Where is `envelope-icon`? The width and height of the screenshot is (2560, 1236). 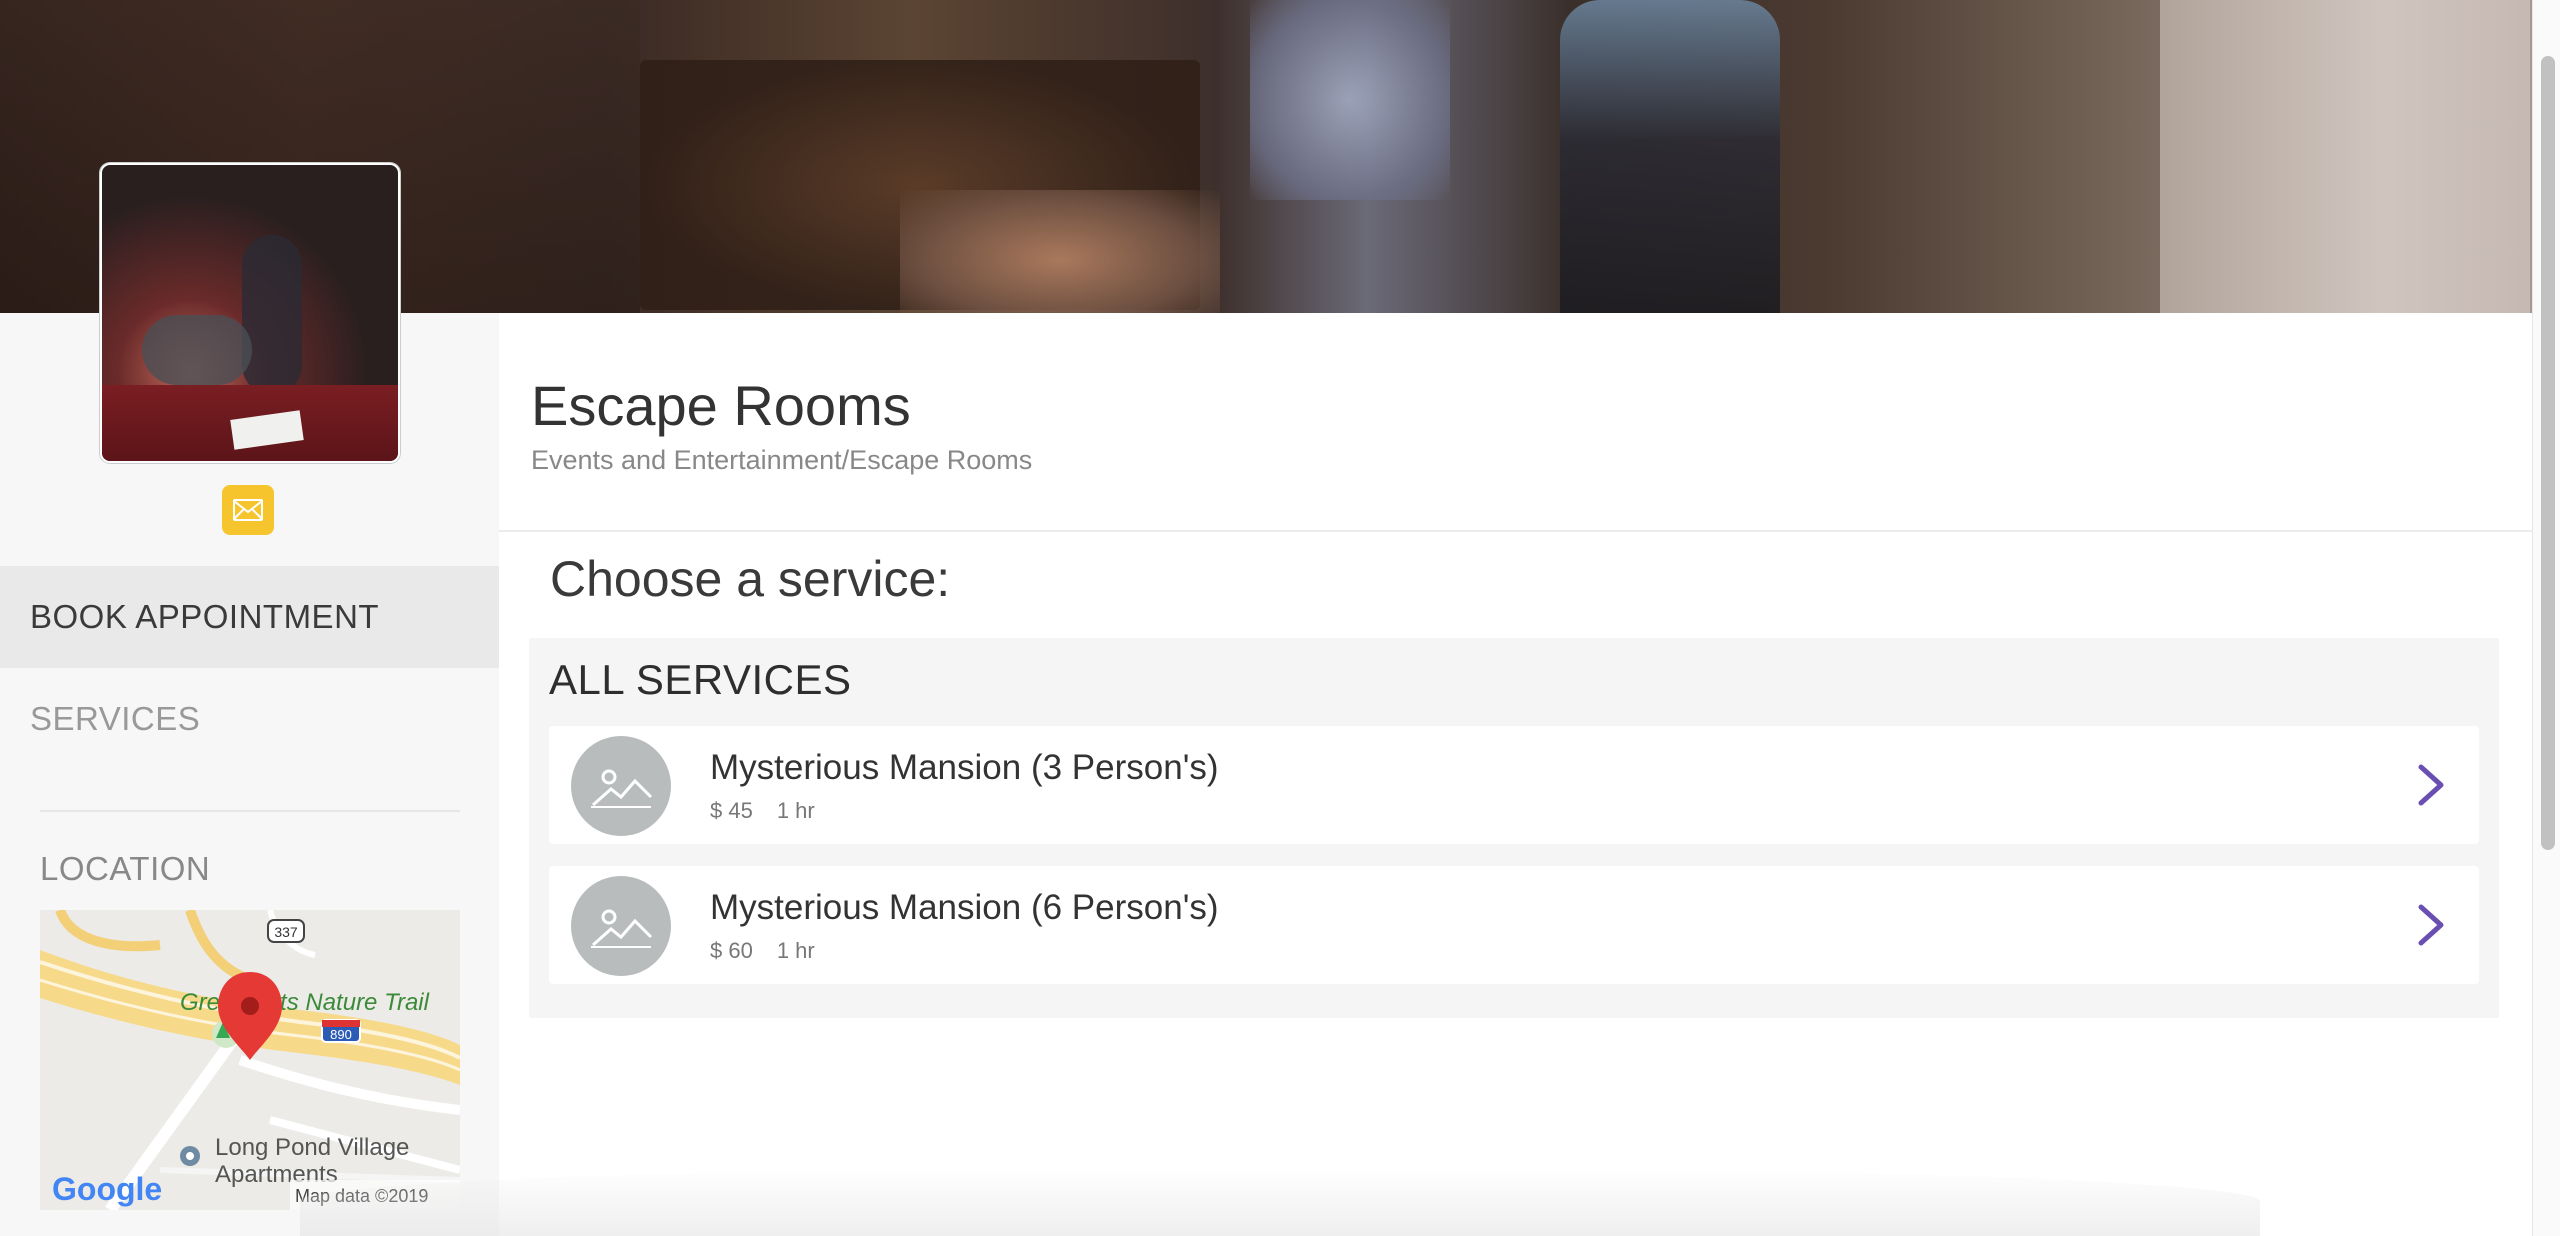
envelope-icon is located at coordinates (248, 510).